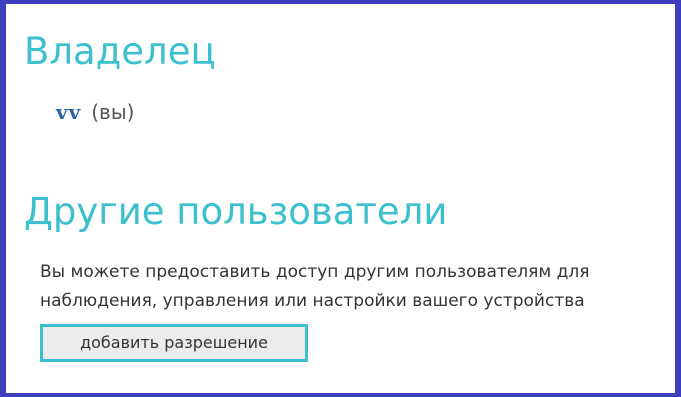 The image size is (681, 397). Describe the element at coordinates (174, 343) in the screenshot. I see `add-permission-button: добавить разрешение` at that location.